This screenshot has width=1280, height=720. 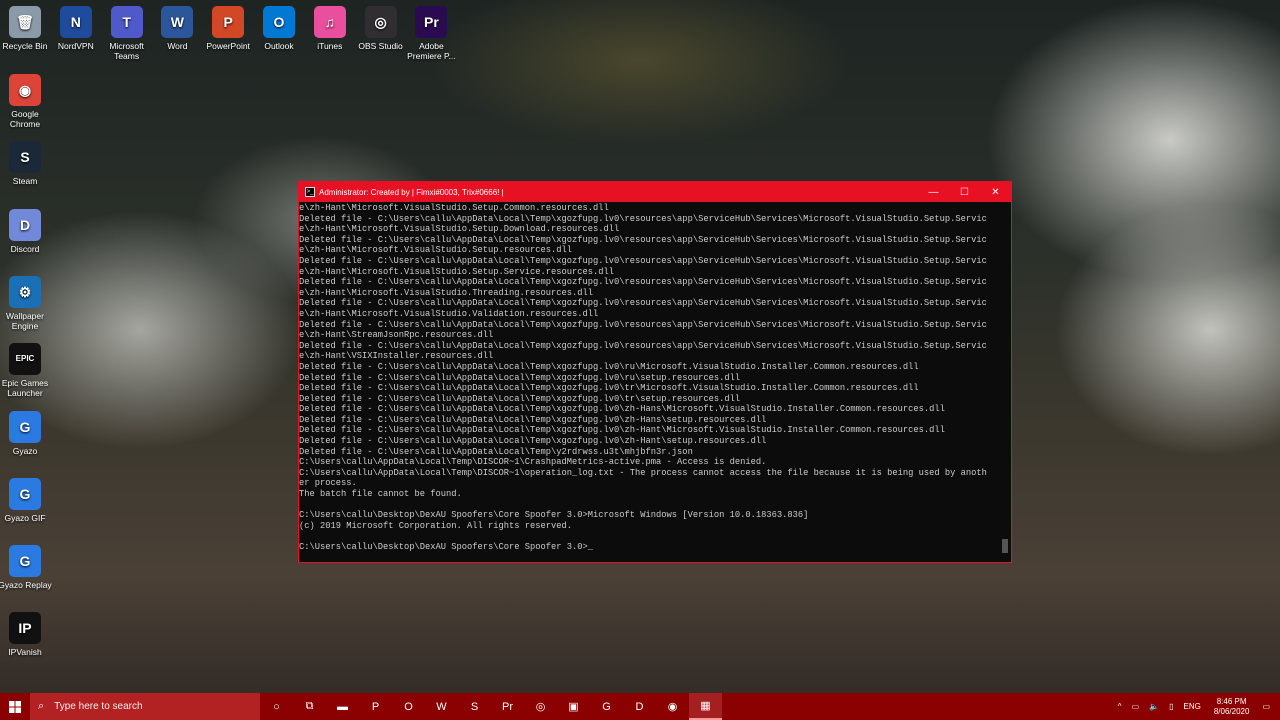 I want to click on console-line: e\zh-Hant\StreamJsonRpc.resources.dll, so click(x=396, y=335).